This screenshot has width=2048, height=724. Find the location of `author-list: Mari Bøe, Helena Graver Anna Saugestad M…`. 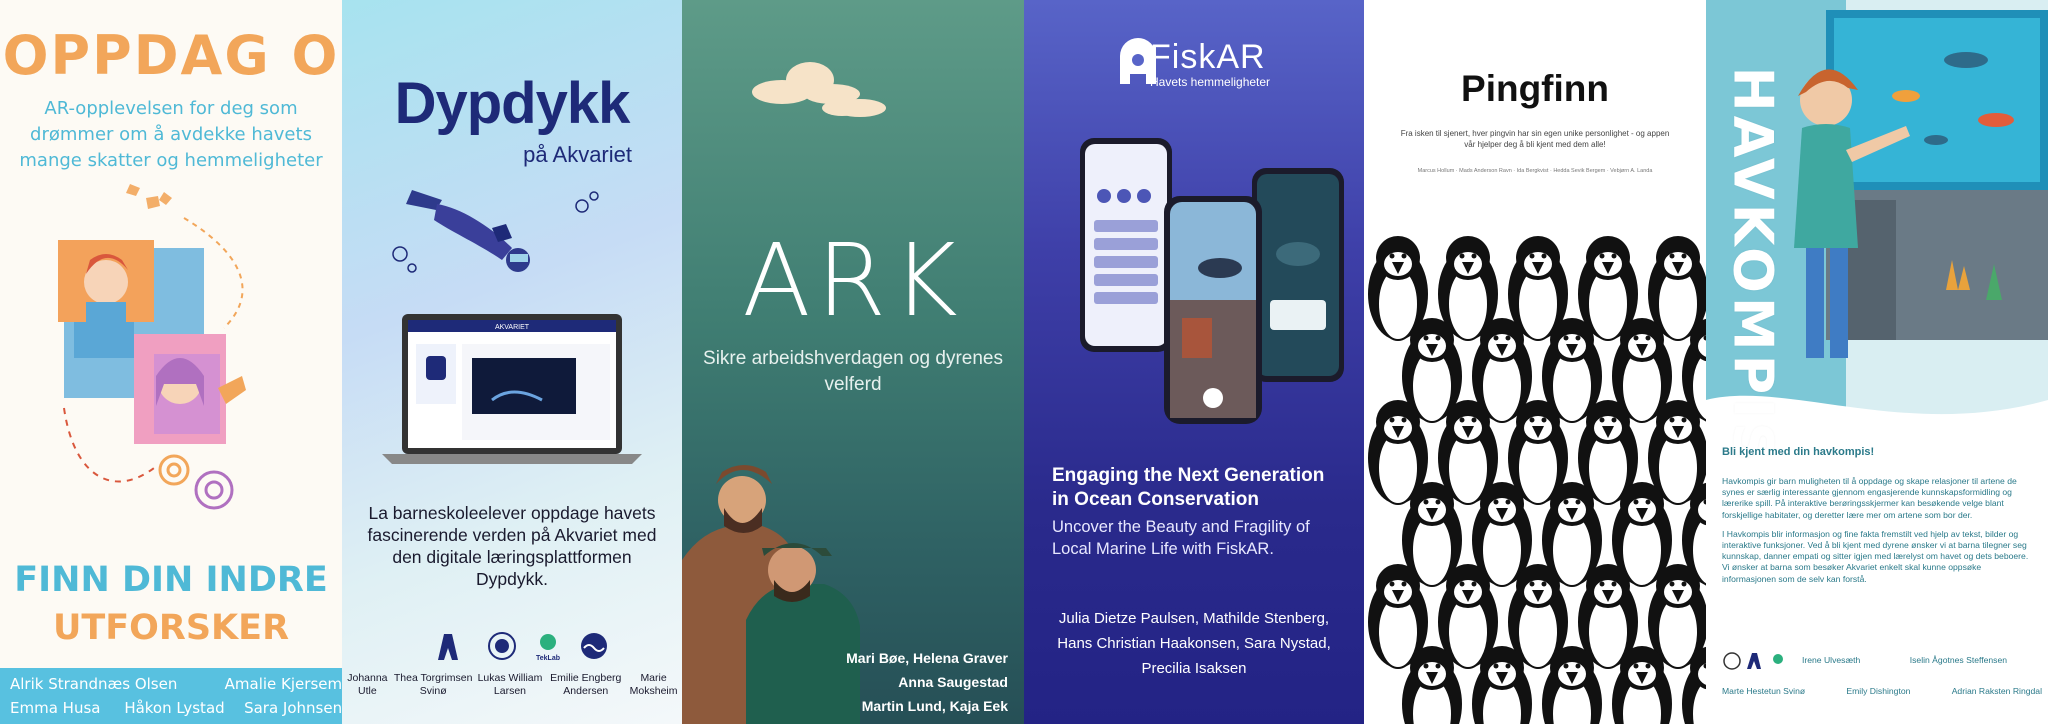

author-list: Mari Bøe, Helena Graver Anna Saugestad M… is located at coordinates (927, 682).